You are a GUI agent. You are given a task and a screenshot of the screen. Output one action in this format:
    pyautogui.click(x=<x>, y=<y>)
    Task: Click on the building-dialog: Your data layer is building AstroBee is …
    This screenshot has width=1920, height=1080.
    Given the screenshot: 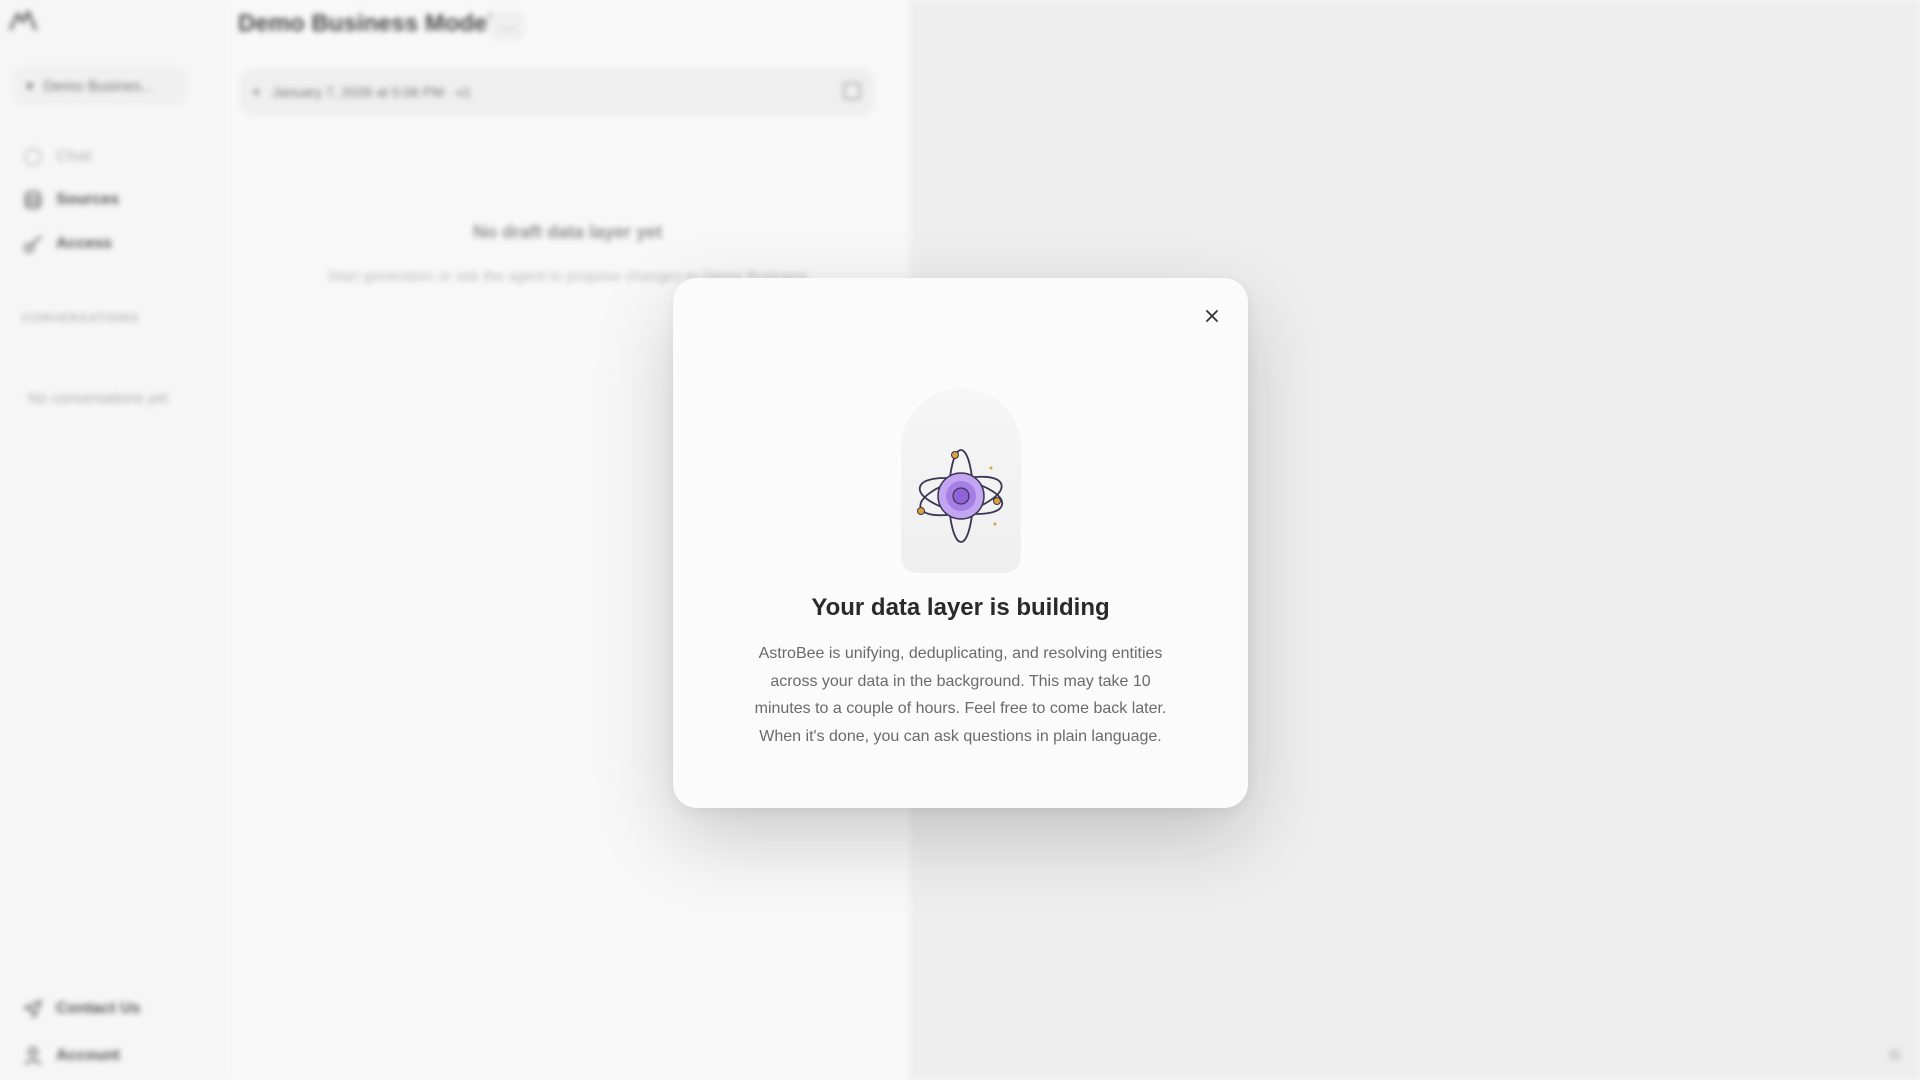 What is the action you would take?
    pyautogui.click(x=960, y=543)
    